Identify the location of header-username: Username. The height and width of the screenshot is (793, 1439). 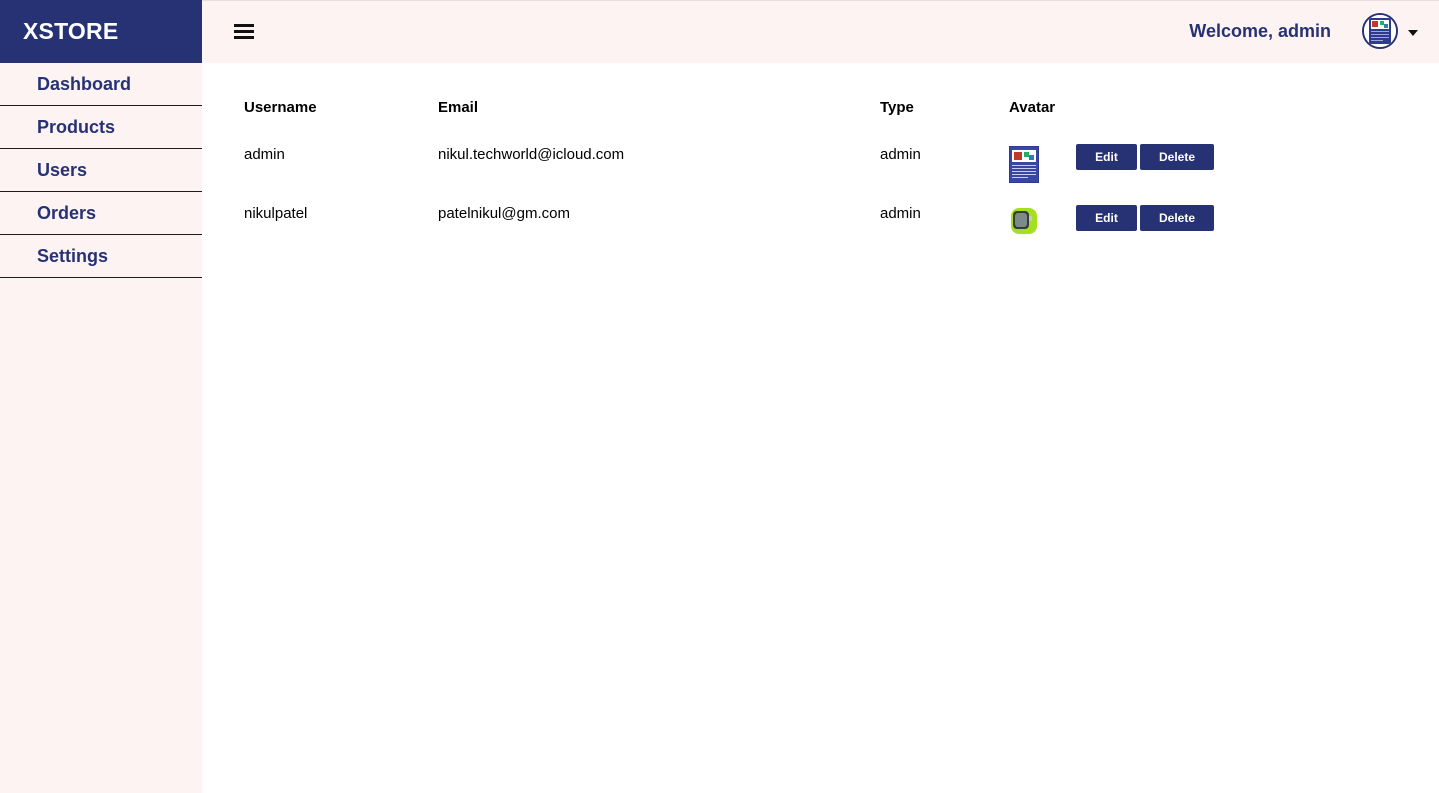
(280, 107).